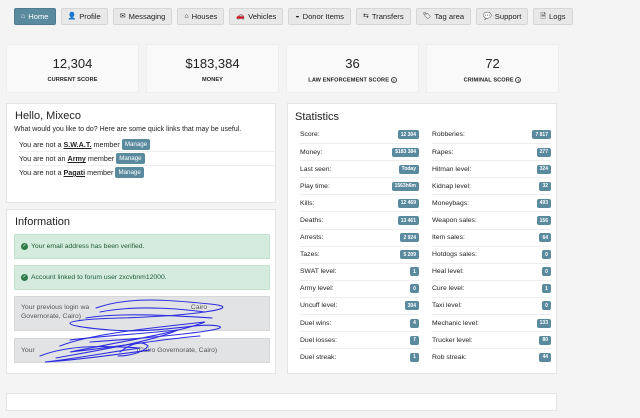 This screenshot has width=640, height=418. What do you see at coordinates (545, 186) in the screenshot?
I see `stat-value-badge: 32` at bounding box center [545, 186].